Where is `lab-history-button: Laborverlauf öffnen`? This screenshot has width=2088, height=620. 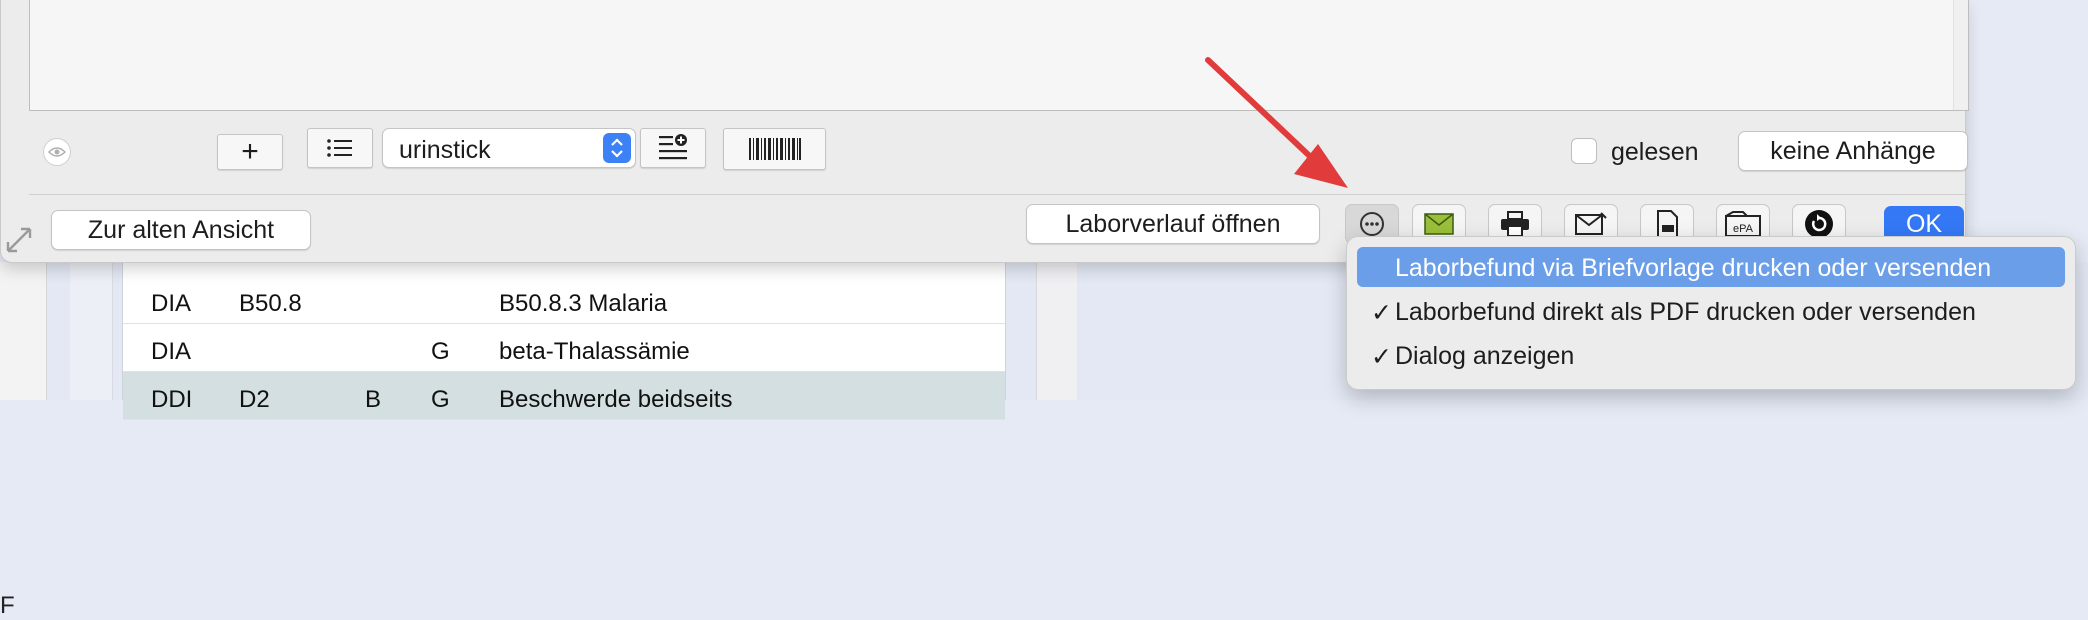 lab-history-button: Laborverlauf öffnen is located at coordinates (1173, 224).